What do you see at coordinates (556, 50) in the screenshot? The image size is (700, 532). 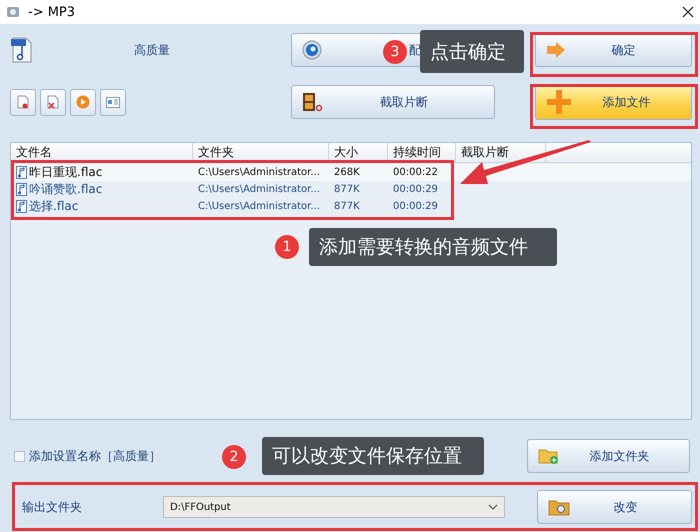 I see `arrow-right-icon` at bounding box center [556, 50].